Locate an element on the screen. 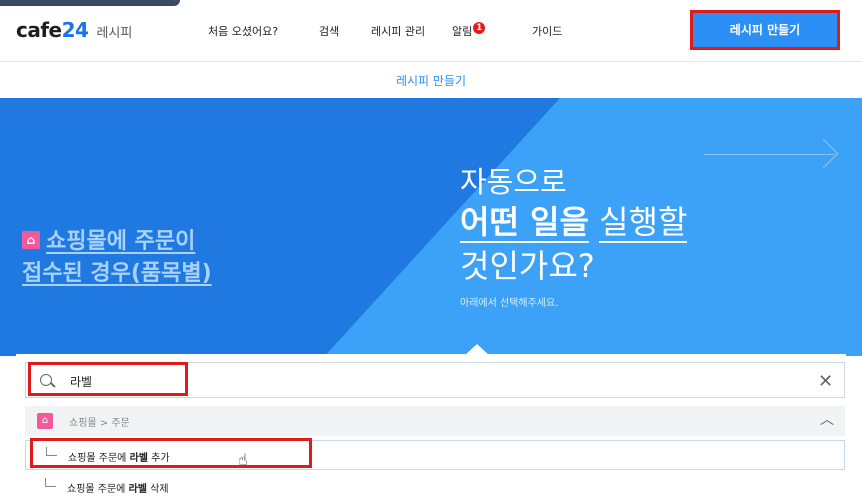 This screenshot has height=502, width=862. nav-first-visit: 처음 오셨어요? is located at coordinates (243, 31).